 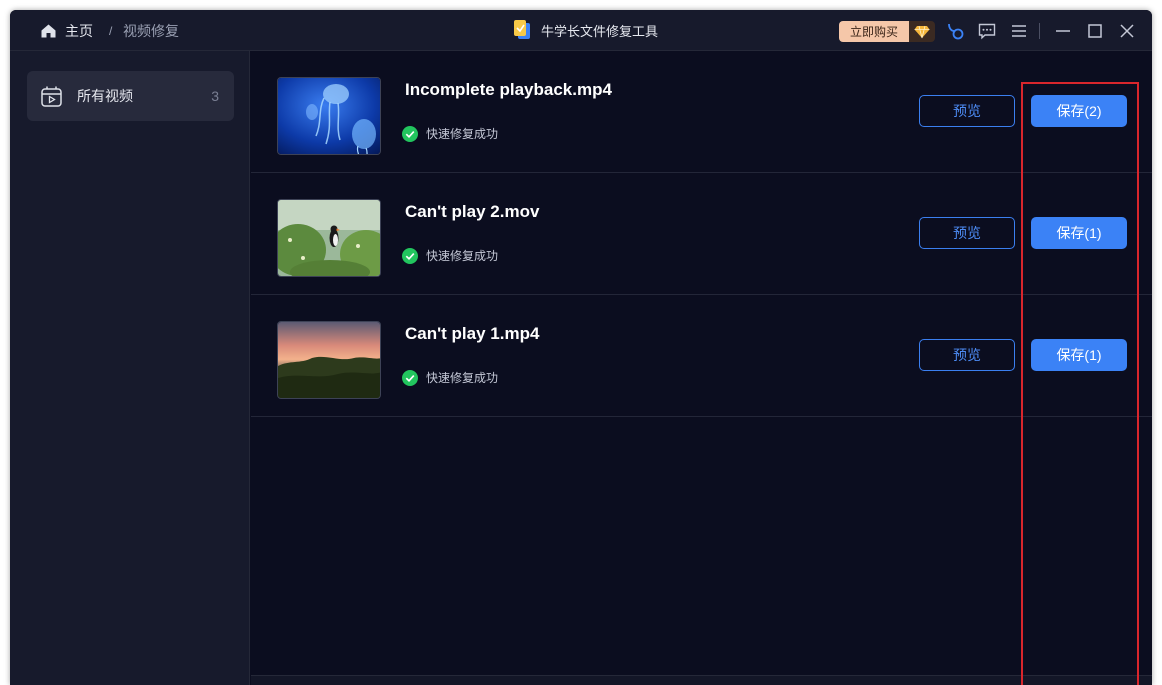 I want to click on close-icon, so click(x=1127, y=31).